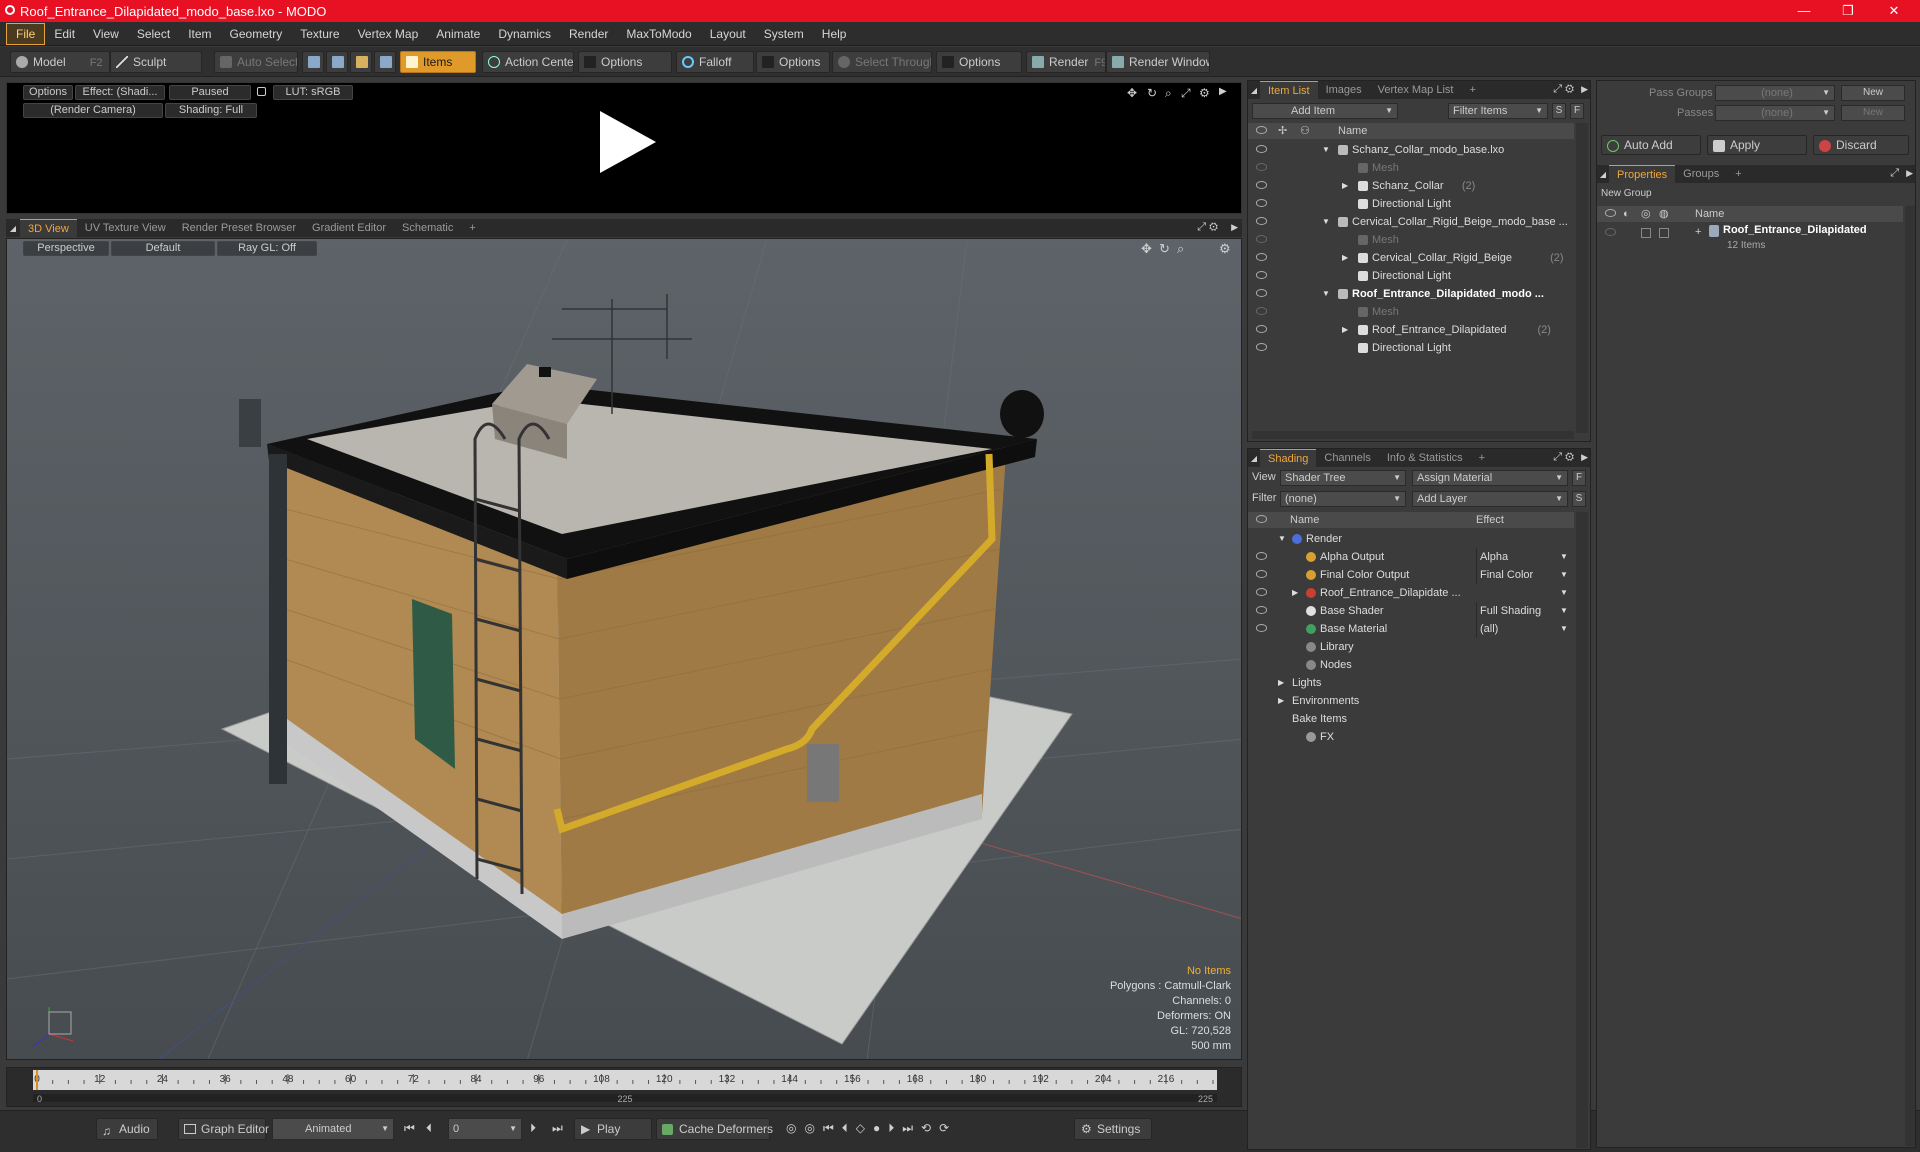 The width and height of the screenshot is (1920, 1152). Describe the element at coordinates (385, 62) in the screenshot. I see `select-materials-button` at that location.